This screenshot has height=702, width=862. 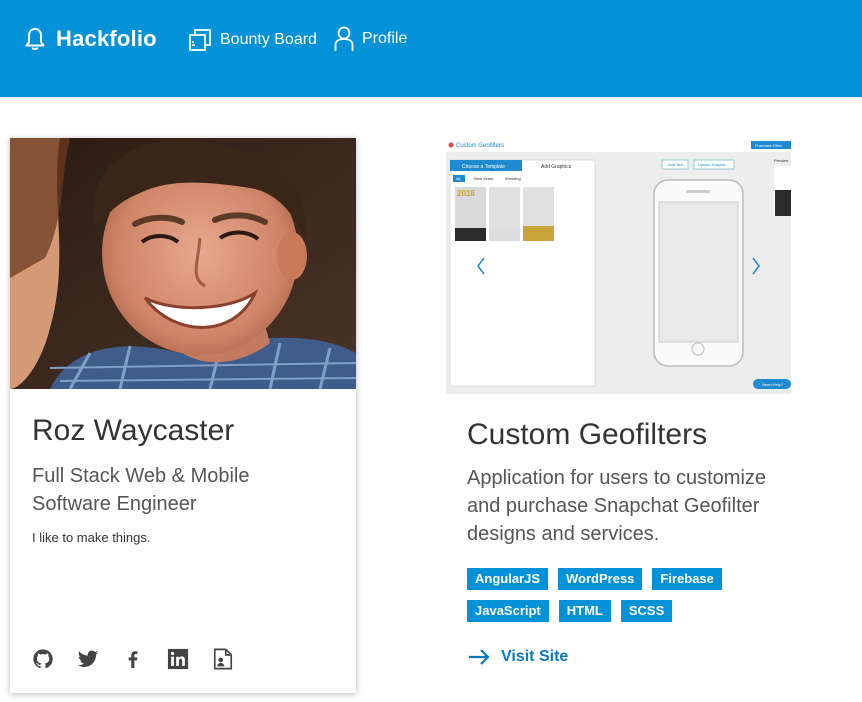 I want to click on nav-profile-label: Profile, so click(x=385, y=38).